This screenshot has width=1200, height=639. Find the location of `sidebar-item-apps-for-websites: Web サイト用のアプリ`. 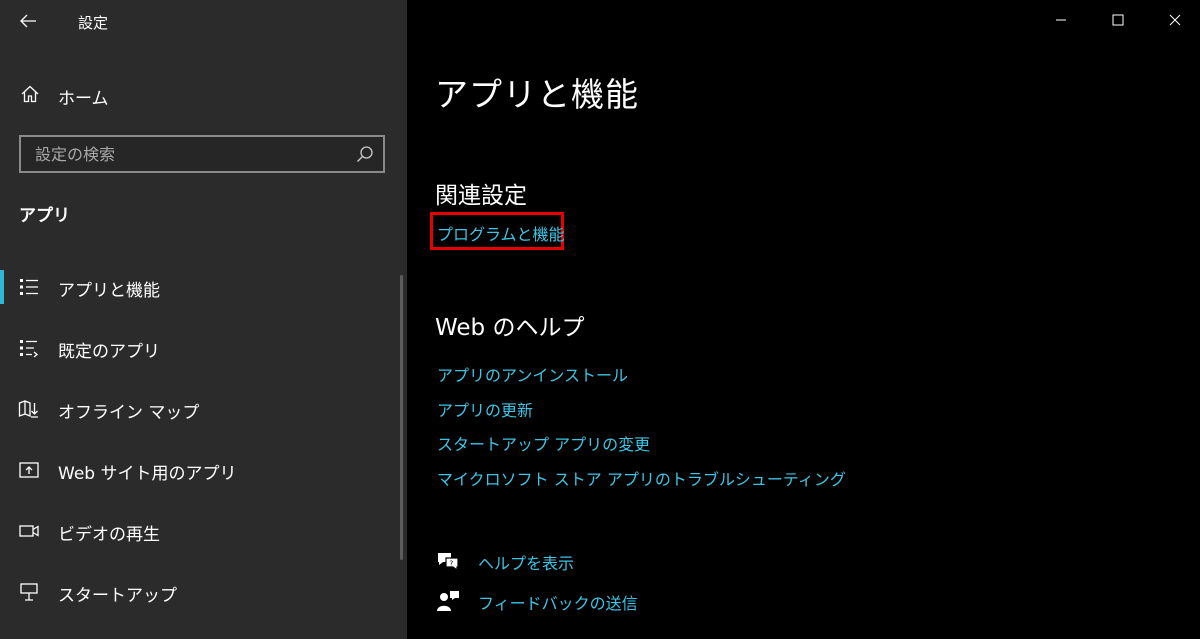

sidebar-item-apps-for-websites: Web サイト用のアプリ is located at coordinates (200, 470).